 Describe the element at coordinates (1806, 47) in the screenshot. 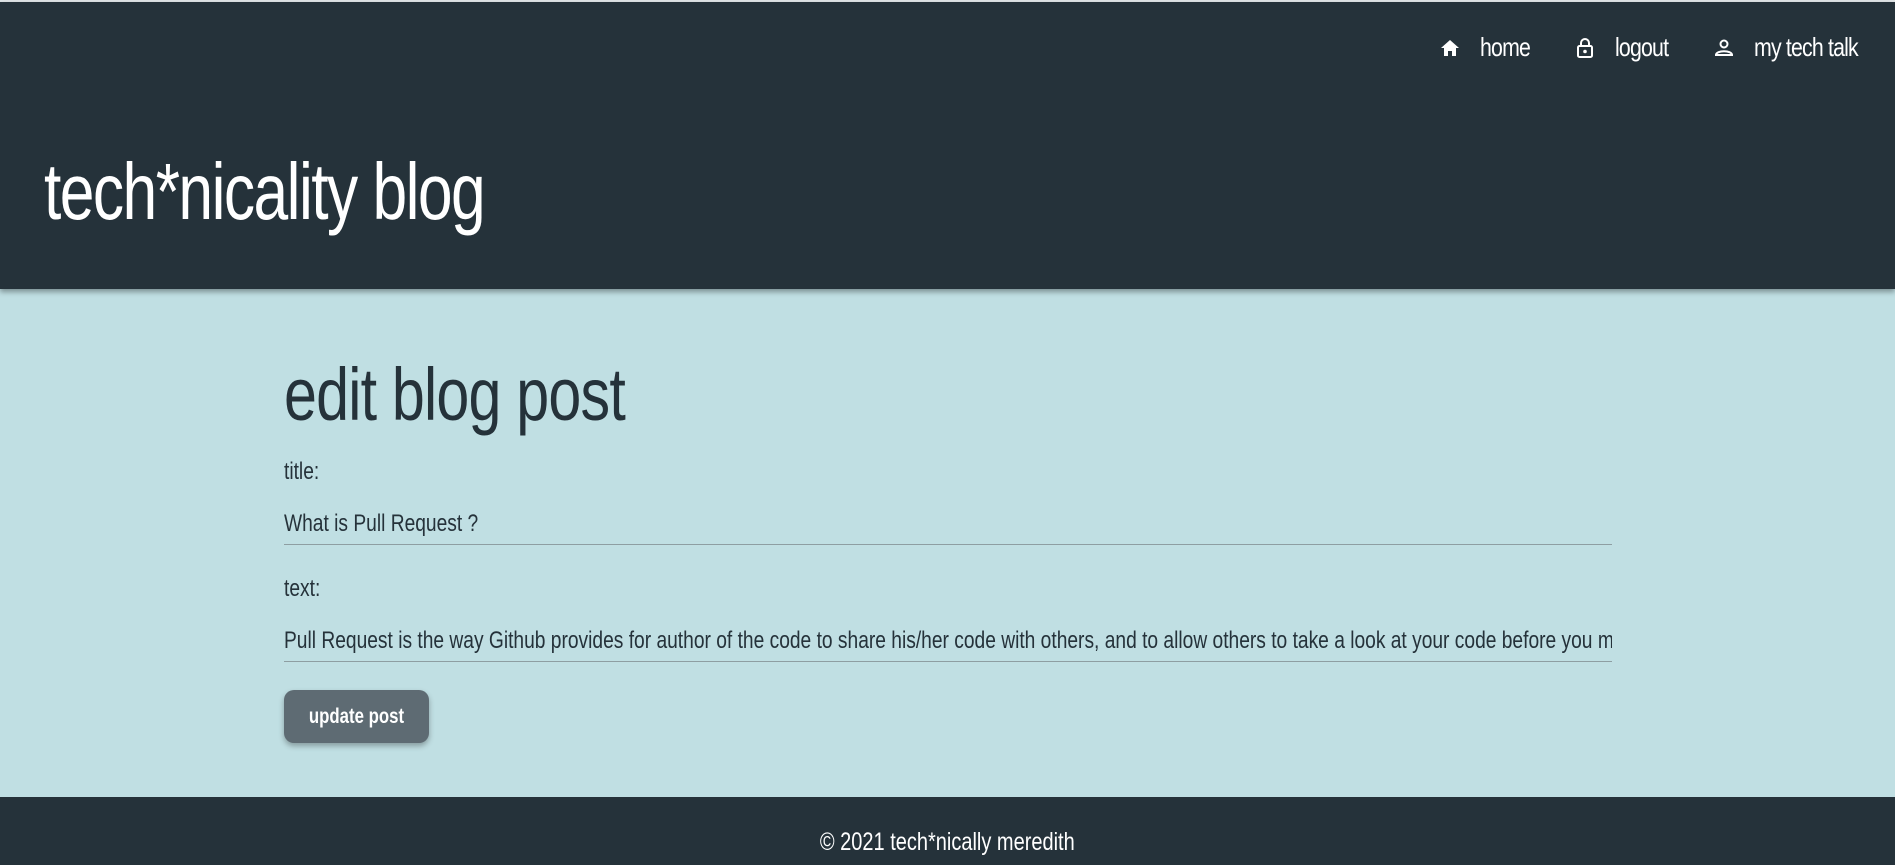

I see `nav-my-tech-talk-label: my tech talk` at that location.